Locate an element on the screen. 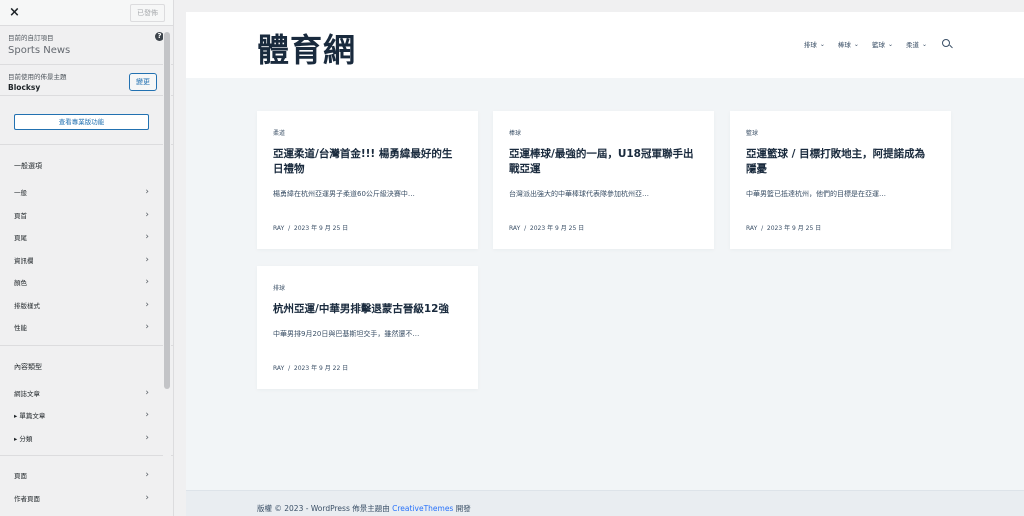 This screenshot has height=516, width=1024. sidebar-item-label: 網誌文章 is located at coordinates (27, 393).